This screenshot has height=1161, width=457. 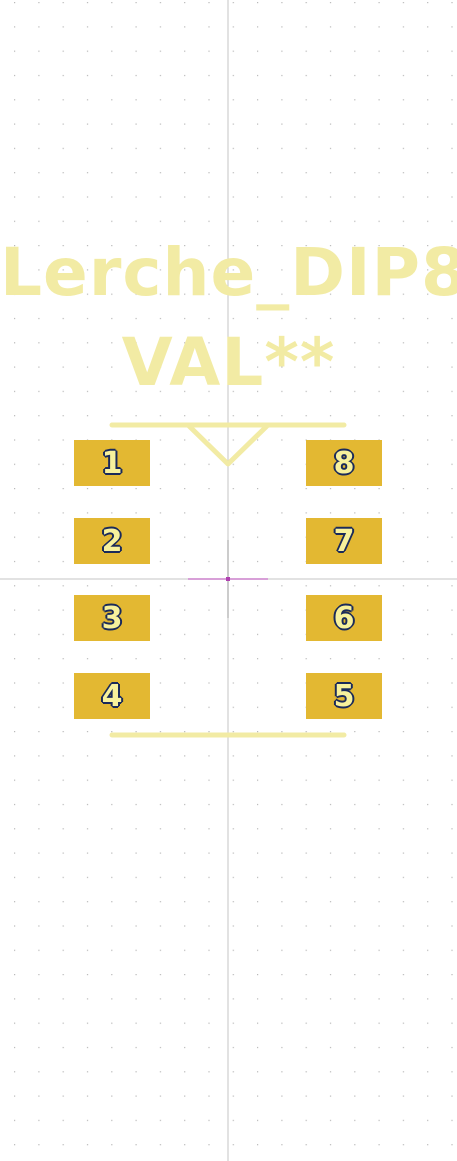 What do you see at coordinates (228, 363) in the screenshot?
I see `value-label: VAL**` at bounding box center [228, 363].